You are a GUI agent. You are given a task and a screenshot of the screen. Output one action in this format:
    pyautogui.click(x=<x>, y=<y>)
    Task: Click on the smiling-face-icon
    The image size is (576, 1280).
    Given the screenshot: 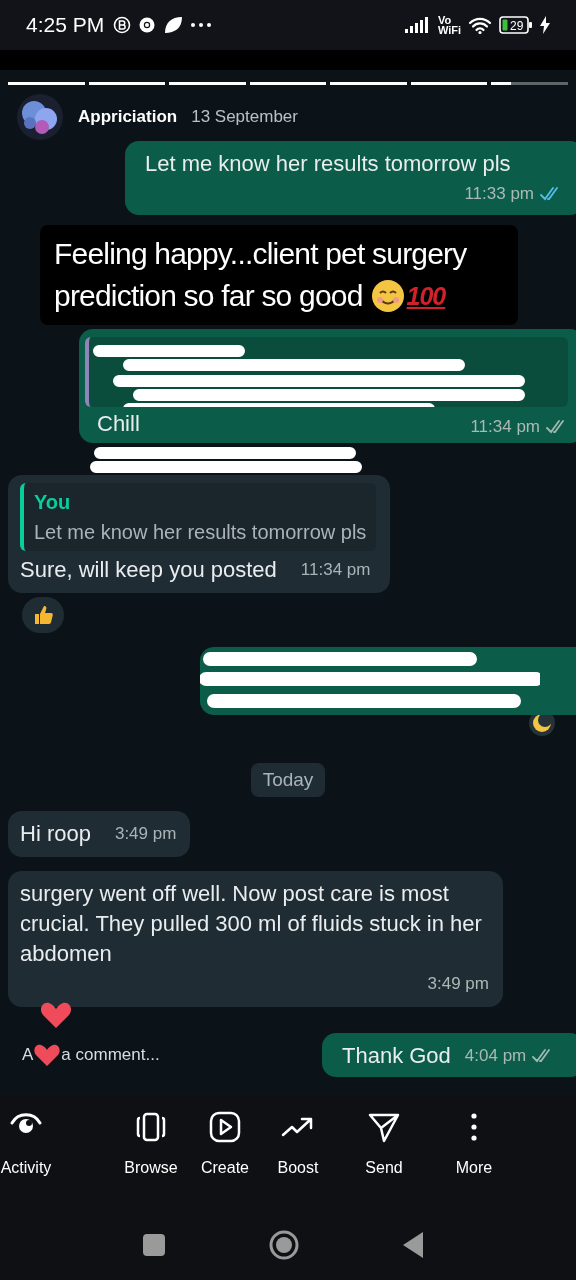 What is the action you would take?
    pyautogui.click(x=387, y=296)
    